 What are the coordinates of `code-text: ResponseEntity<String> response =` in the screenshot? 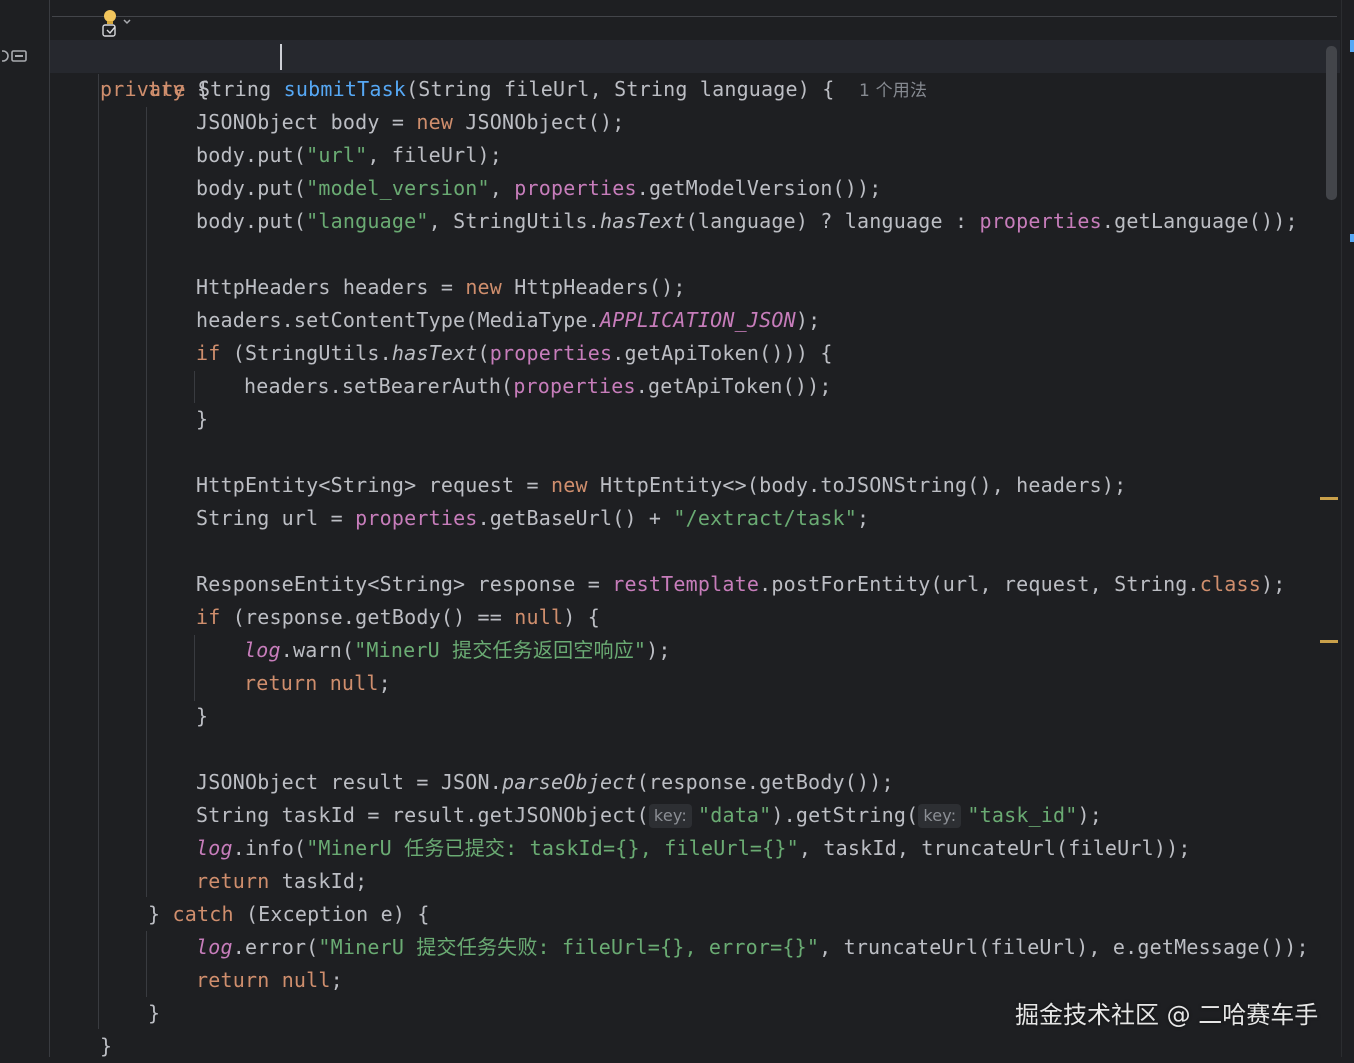 It's located at (404, 584).